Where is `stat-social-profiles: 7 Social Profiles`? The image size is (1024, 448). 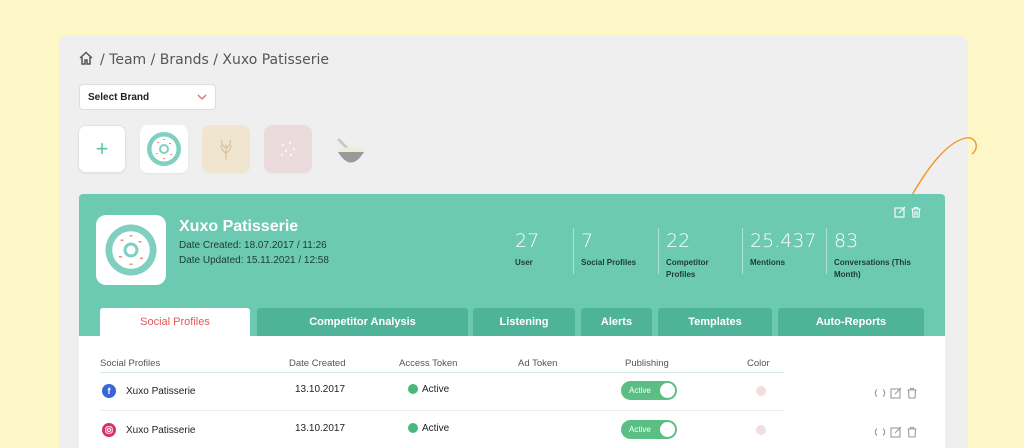 stat-social-profiles: 7 Social Profiles is located at coordinates (608, 249).